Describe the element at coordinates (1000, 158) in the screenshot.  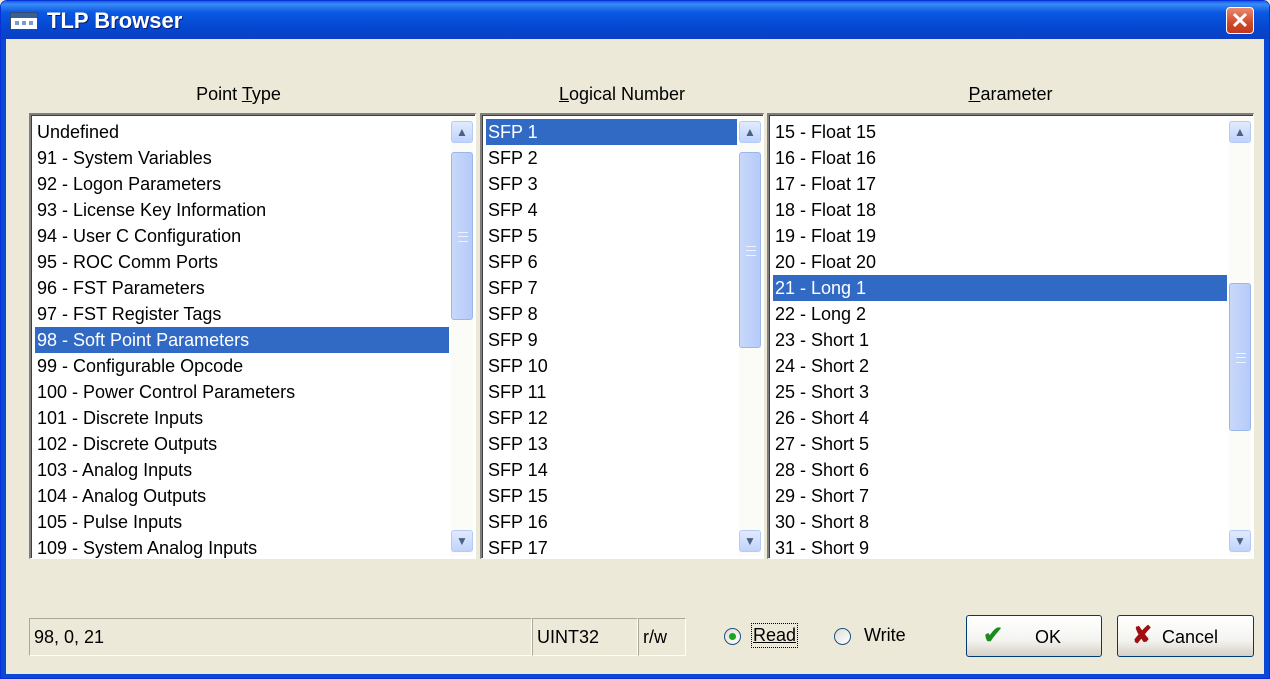
I see `list-item: 16 - Float 16` at that location.